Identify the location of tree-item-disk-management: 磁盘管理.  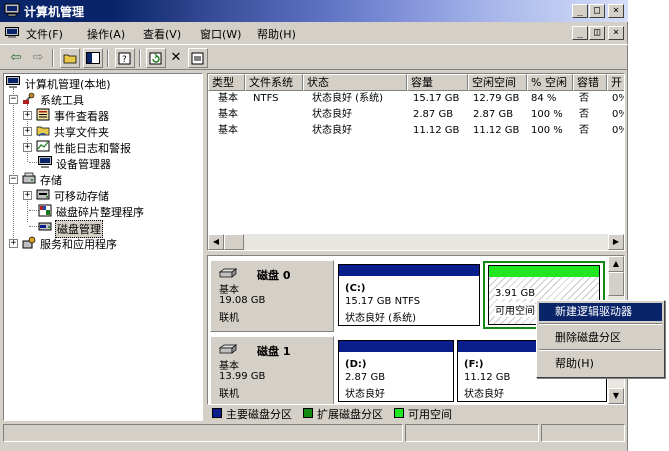
(101, 229).